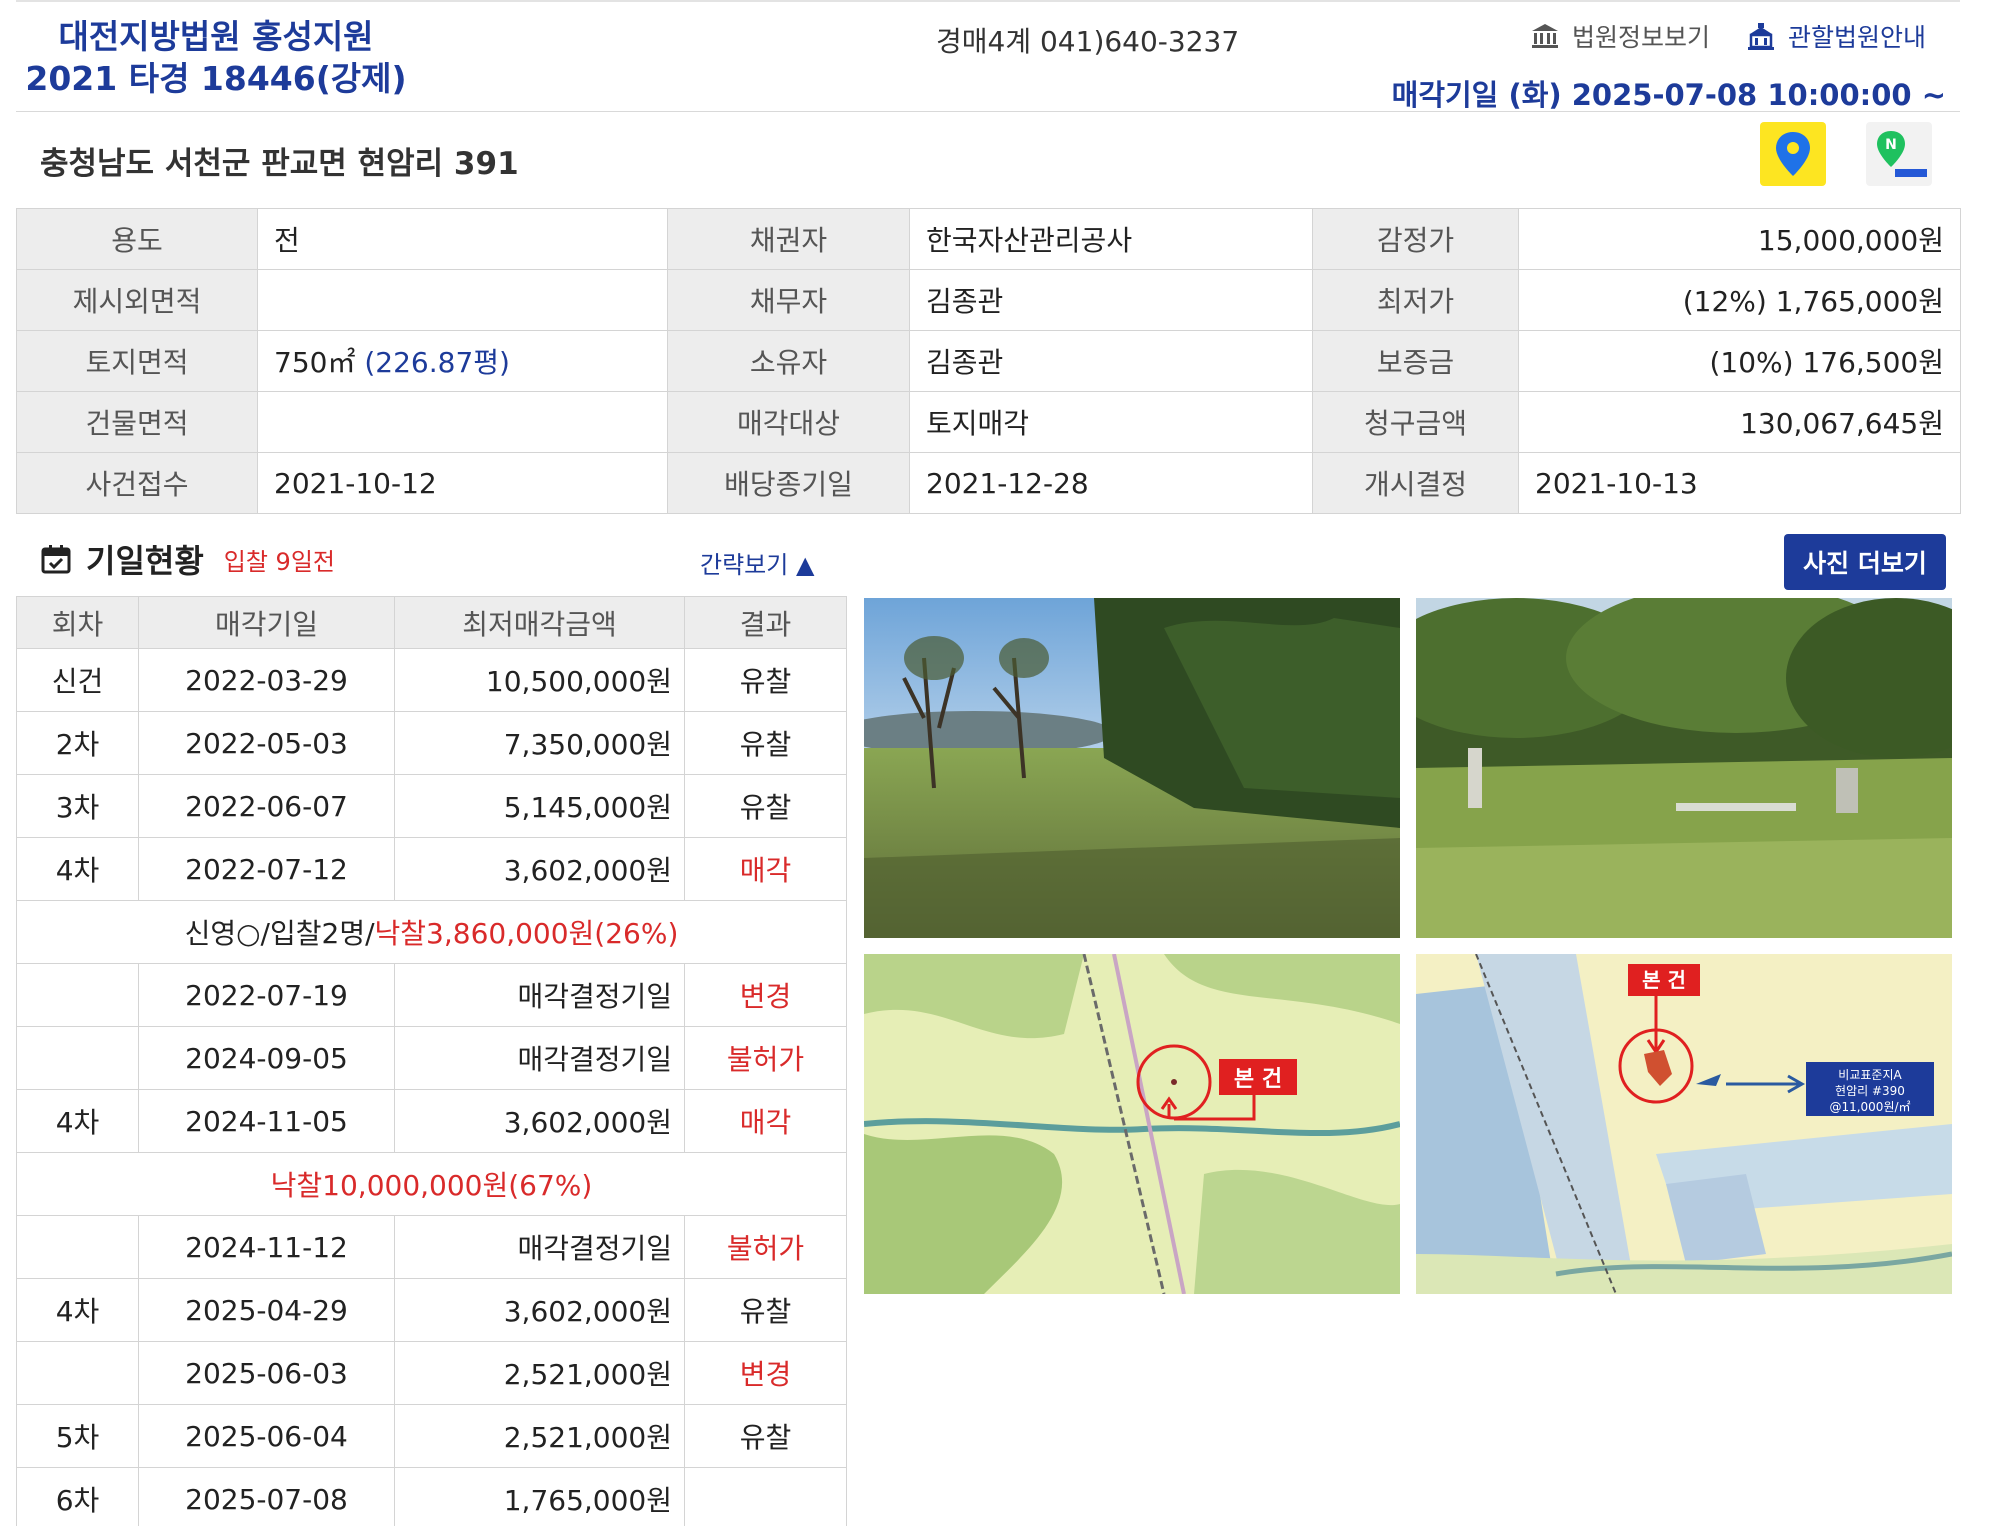 The height and width of the screenshot is (1526, 1990). I want to click on claim-amount-value: 130,067,645원, so click(1739, 422).